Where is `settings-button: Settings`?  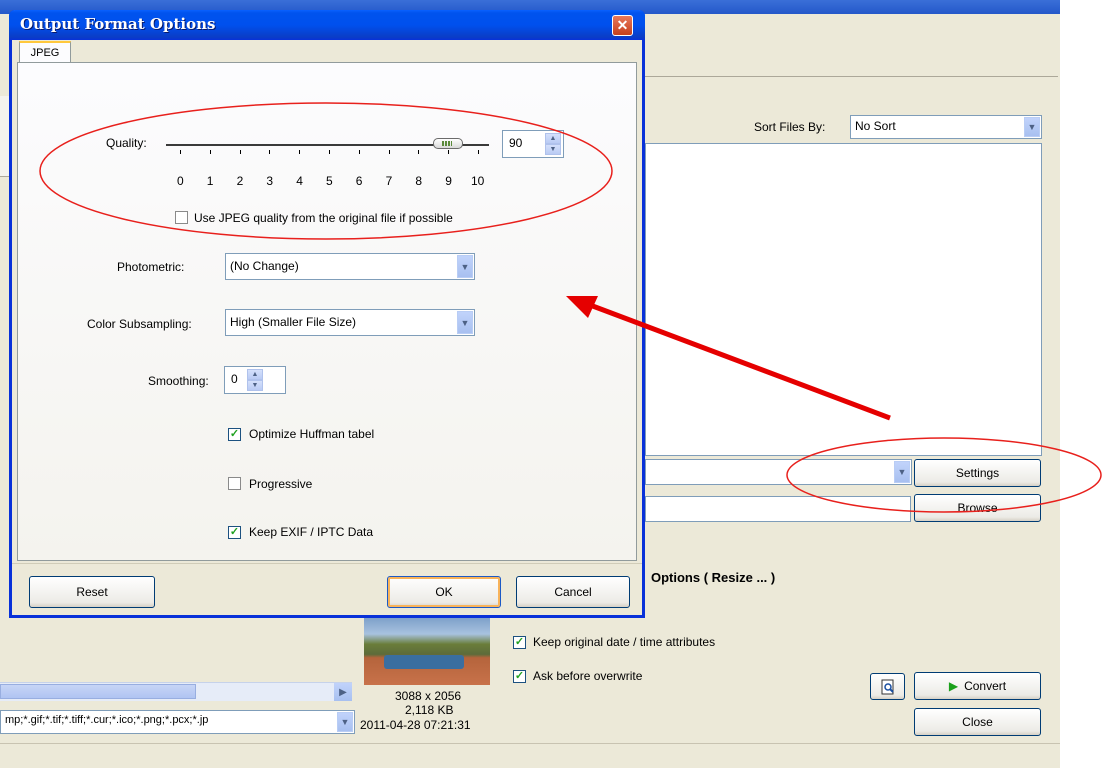 settings-button: Settings is located at coordinates (977, 473).